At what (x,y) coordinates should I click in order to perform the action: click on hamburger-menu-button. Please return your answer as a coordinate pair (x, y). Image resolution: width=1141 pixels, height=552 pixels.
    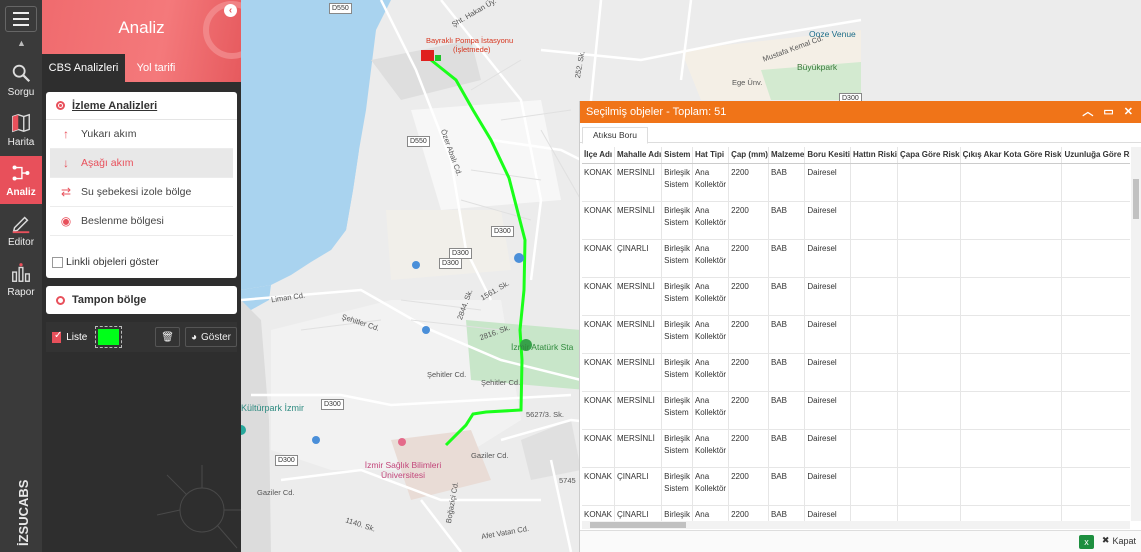
    Looking at the image, I should click on (21, 19).